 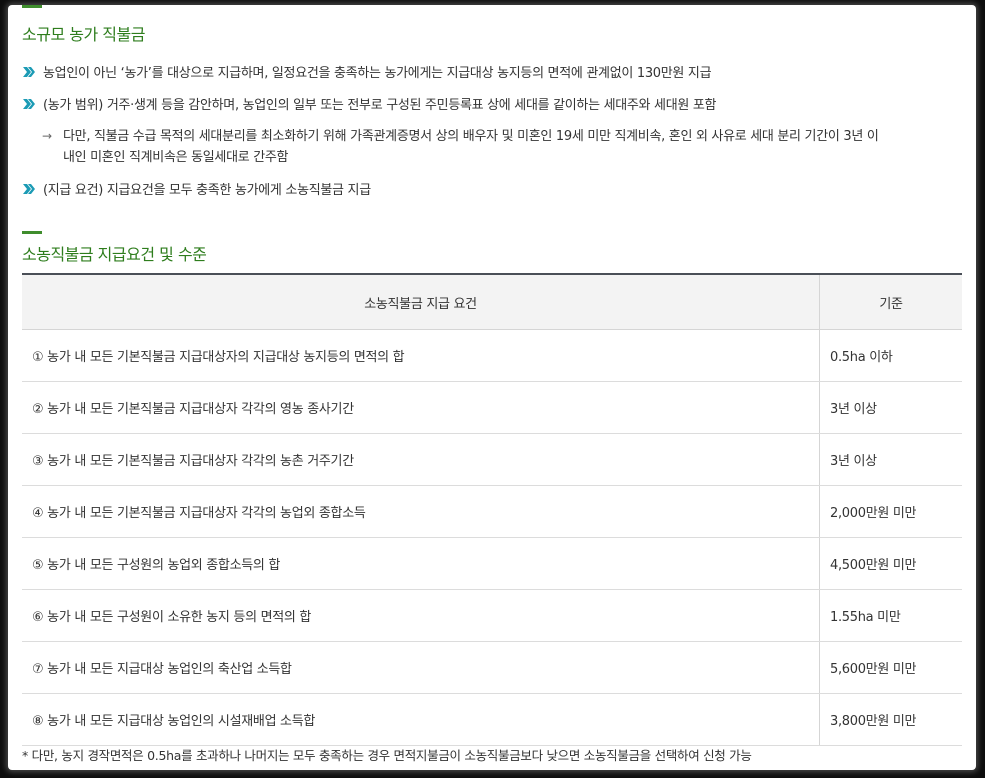 What do you see at coordinates (421, 667) in the screenshot?
I see `requirement-cell: ⑦ 농가 내 모든 지급대상 농업인의 축산업 소득합` at bounding box center [421, 667].